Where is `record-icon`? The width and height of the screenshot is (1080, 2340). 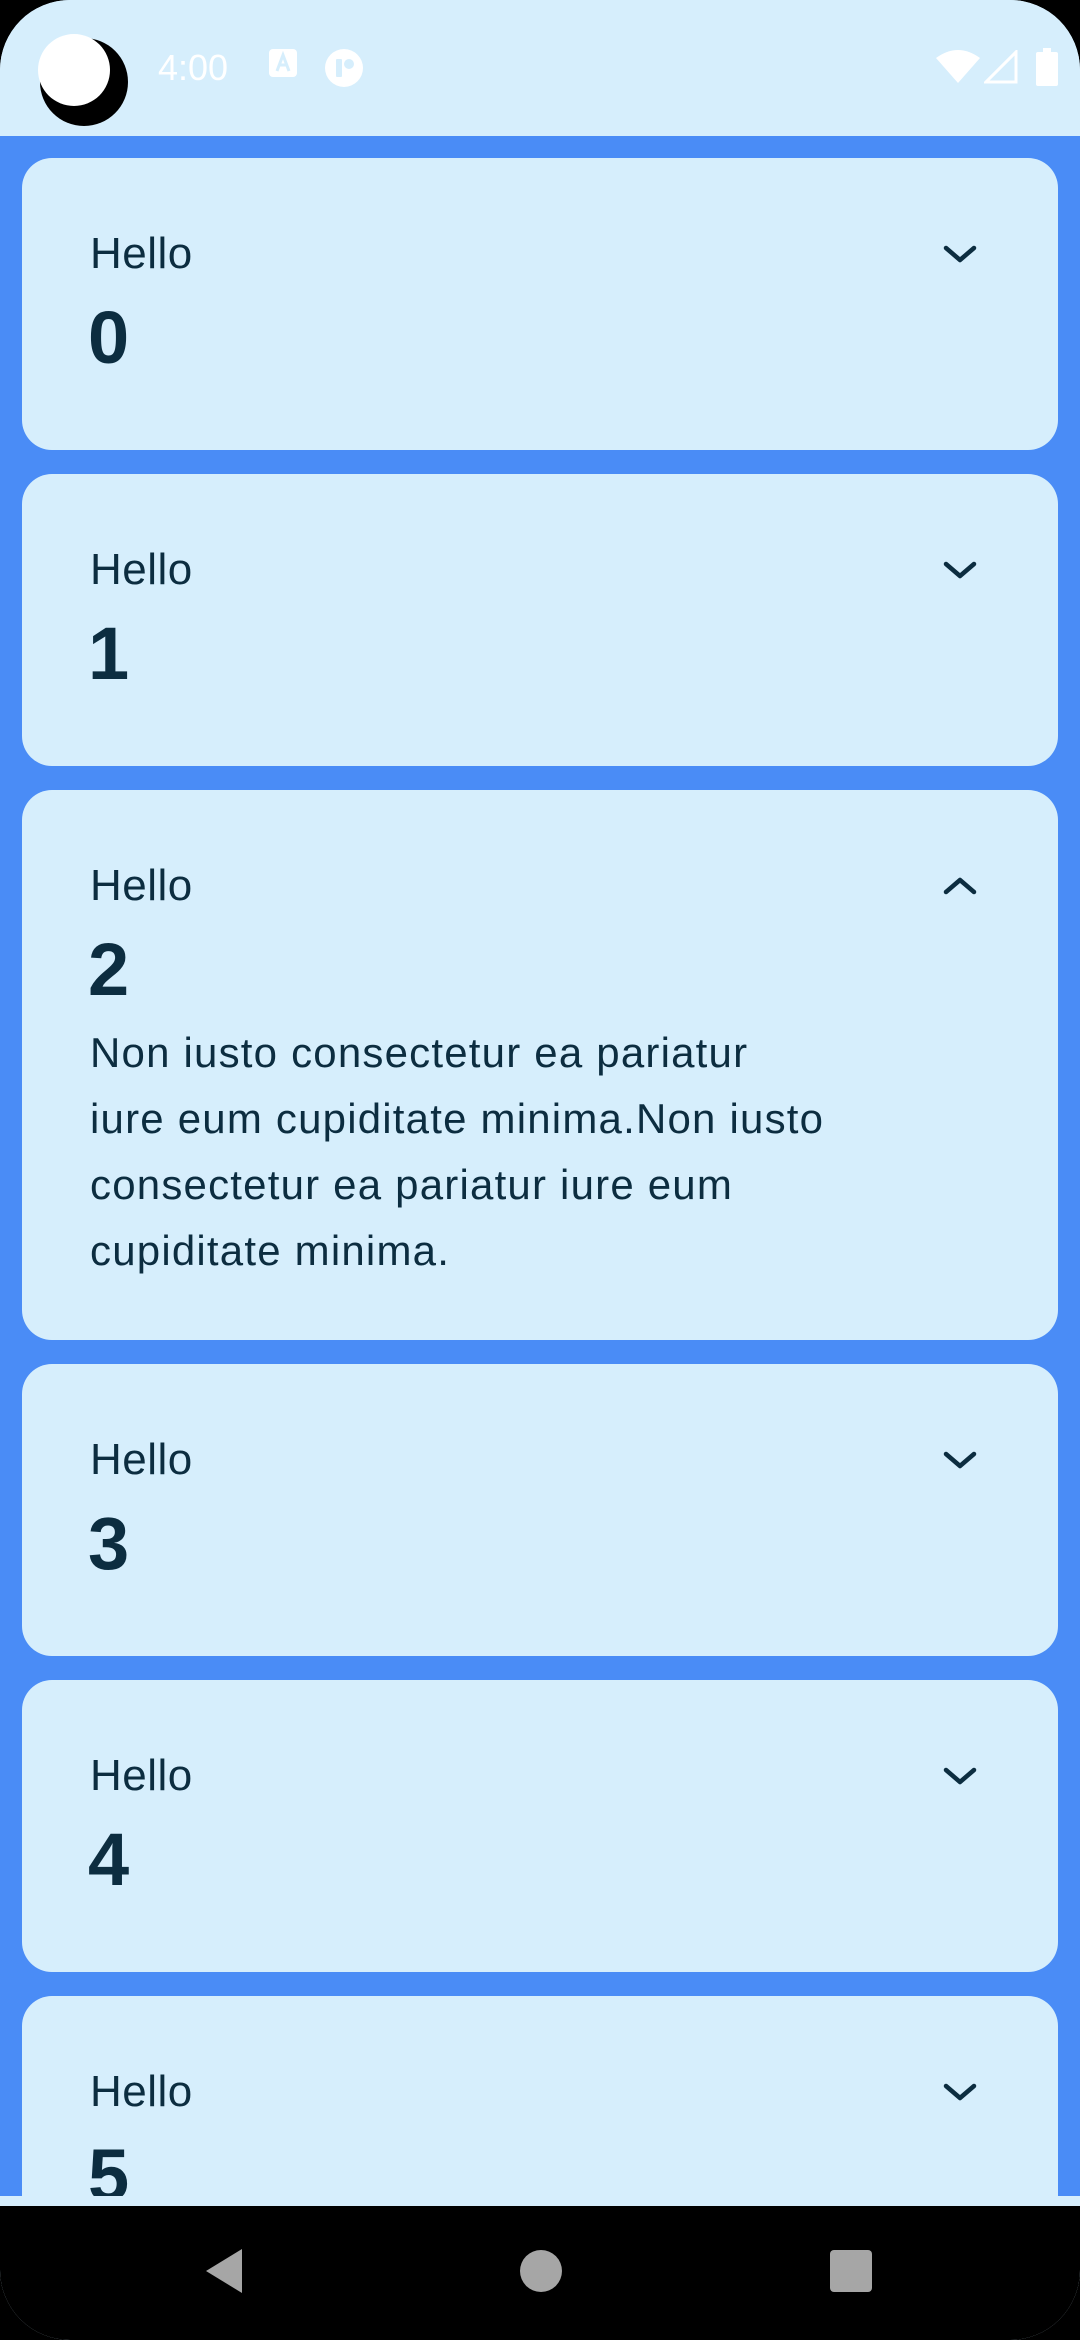 record-icon is located at coordinates (344, 68).